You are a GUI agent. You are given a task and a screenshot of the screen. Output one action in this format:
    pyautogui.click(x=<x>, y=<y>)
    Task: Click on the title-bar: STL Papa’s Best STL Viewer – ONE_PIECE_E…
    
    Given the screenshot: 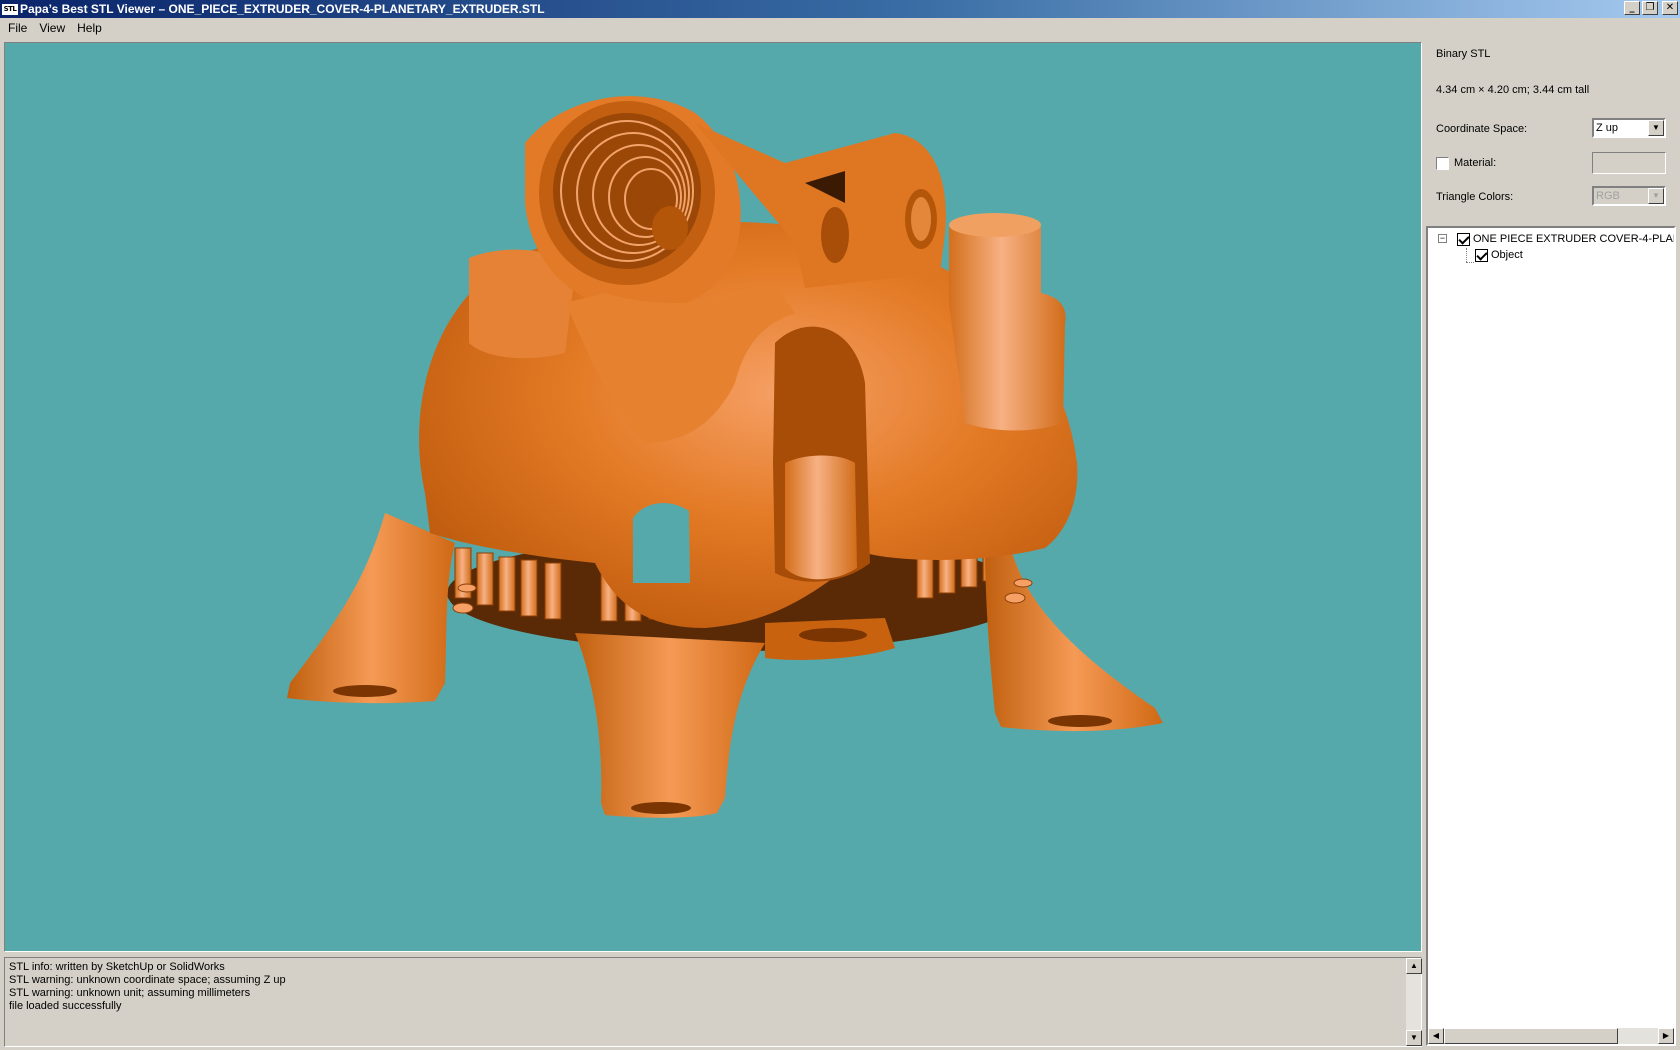 What is the action you would take?
    pyautogui.click(x=840, y=9)
    